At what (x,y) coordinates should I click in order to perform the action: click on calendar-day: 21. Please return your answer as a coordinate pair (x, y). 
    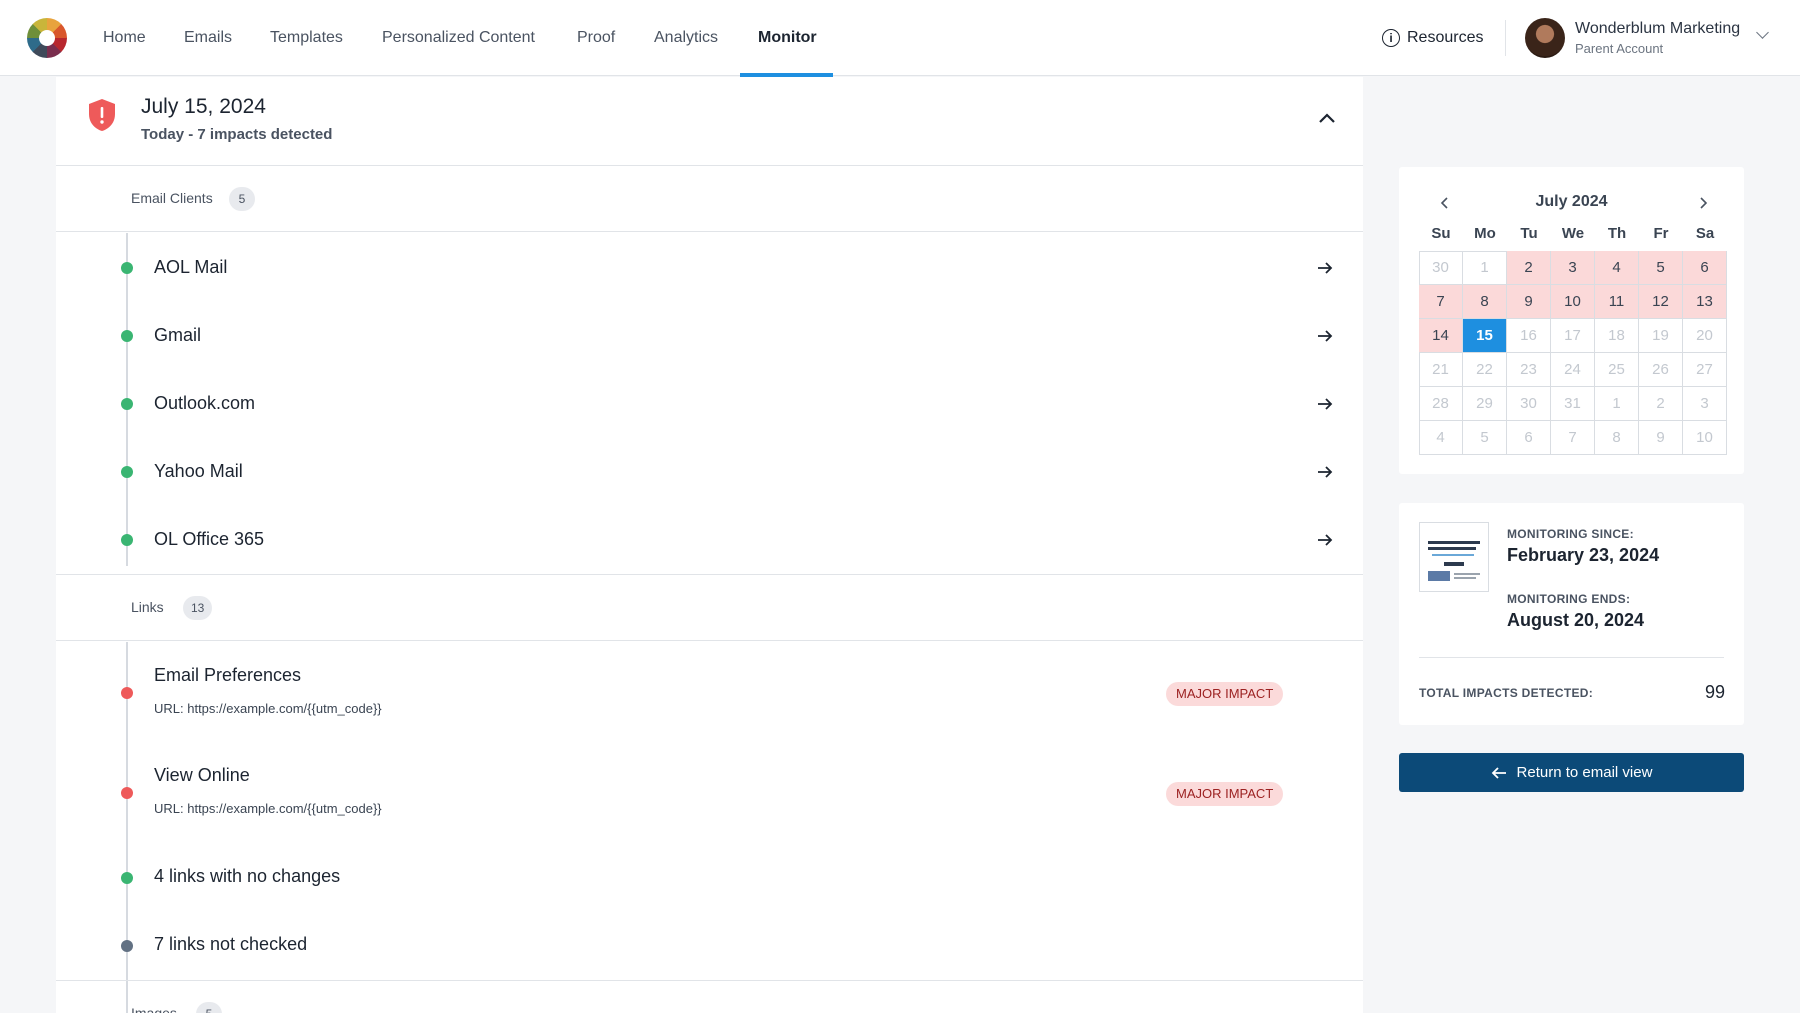
    Looking at the image, I should click on (1441, 370).